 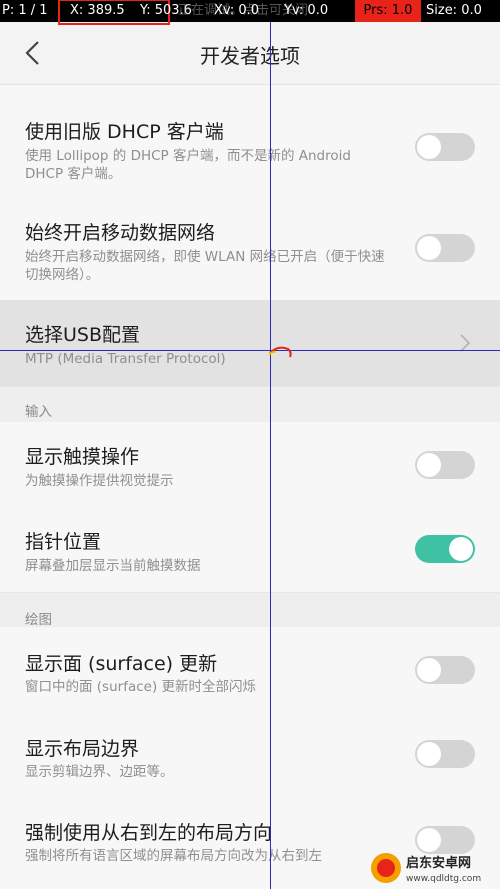 What do you see at coordinates (250, 465) in the screenshot?
I see `list-item-show-touches: 显示触摸操作 为触摸操作提供视觉提示` at bounding box center [250, 465].